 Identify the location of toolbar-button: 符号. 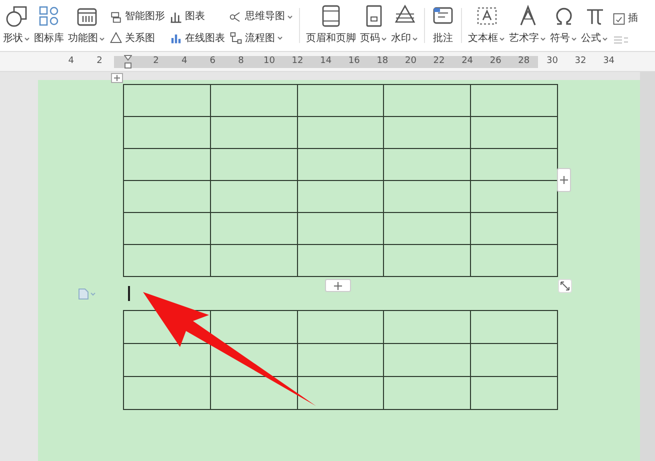
(563, 27).